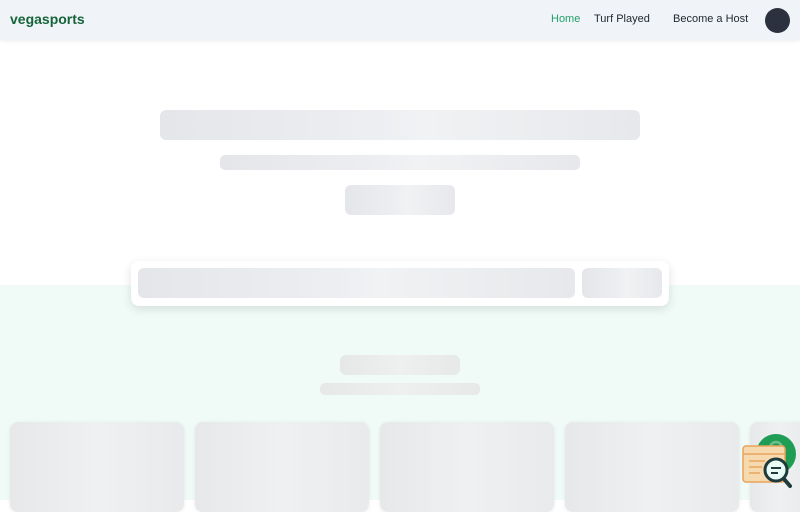 This screenshot has width=800, height=512. Describe the element at coordinates (356, 283) in the screenshot. I see `search-input-skeleton` at that location.